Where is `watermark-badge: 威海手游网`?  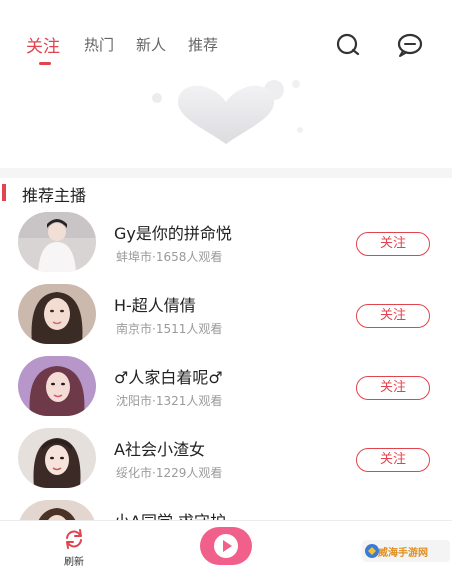 watermark-badge: 威海手游网 is located at coordinates (406, 551).